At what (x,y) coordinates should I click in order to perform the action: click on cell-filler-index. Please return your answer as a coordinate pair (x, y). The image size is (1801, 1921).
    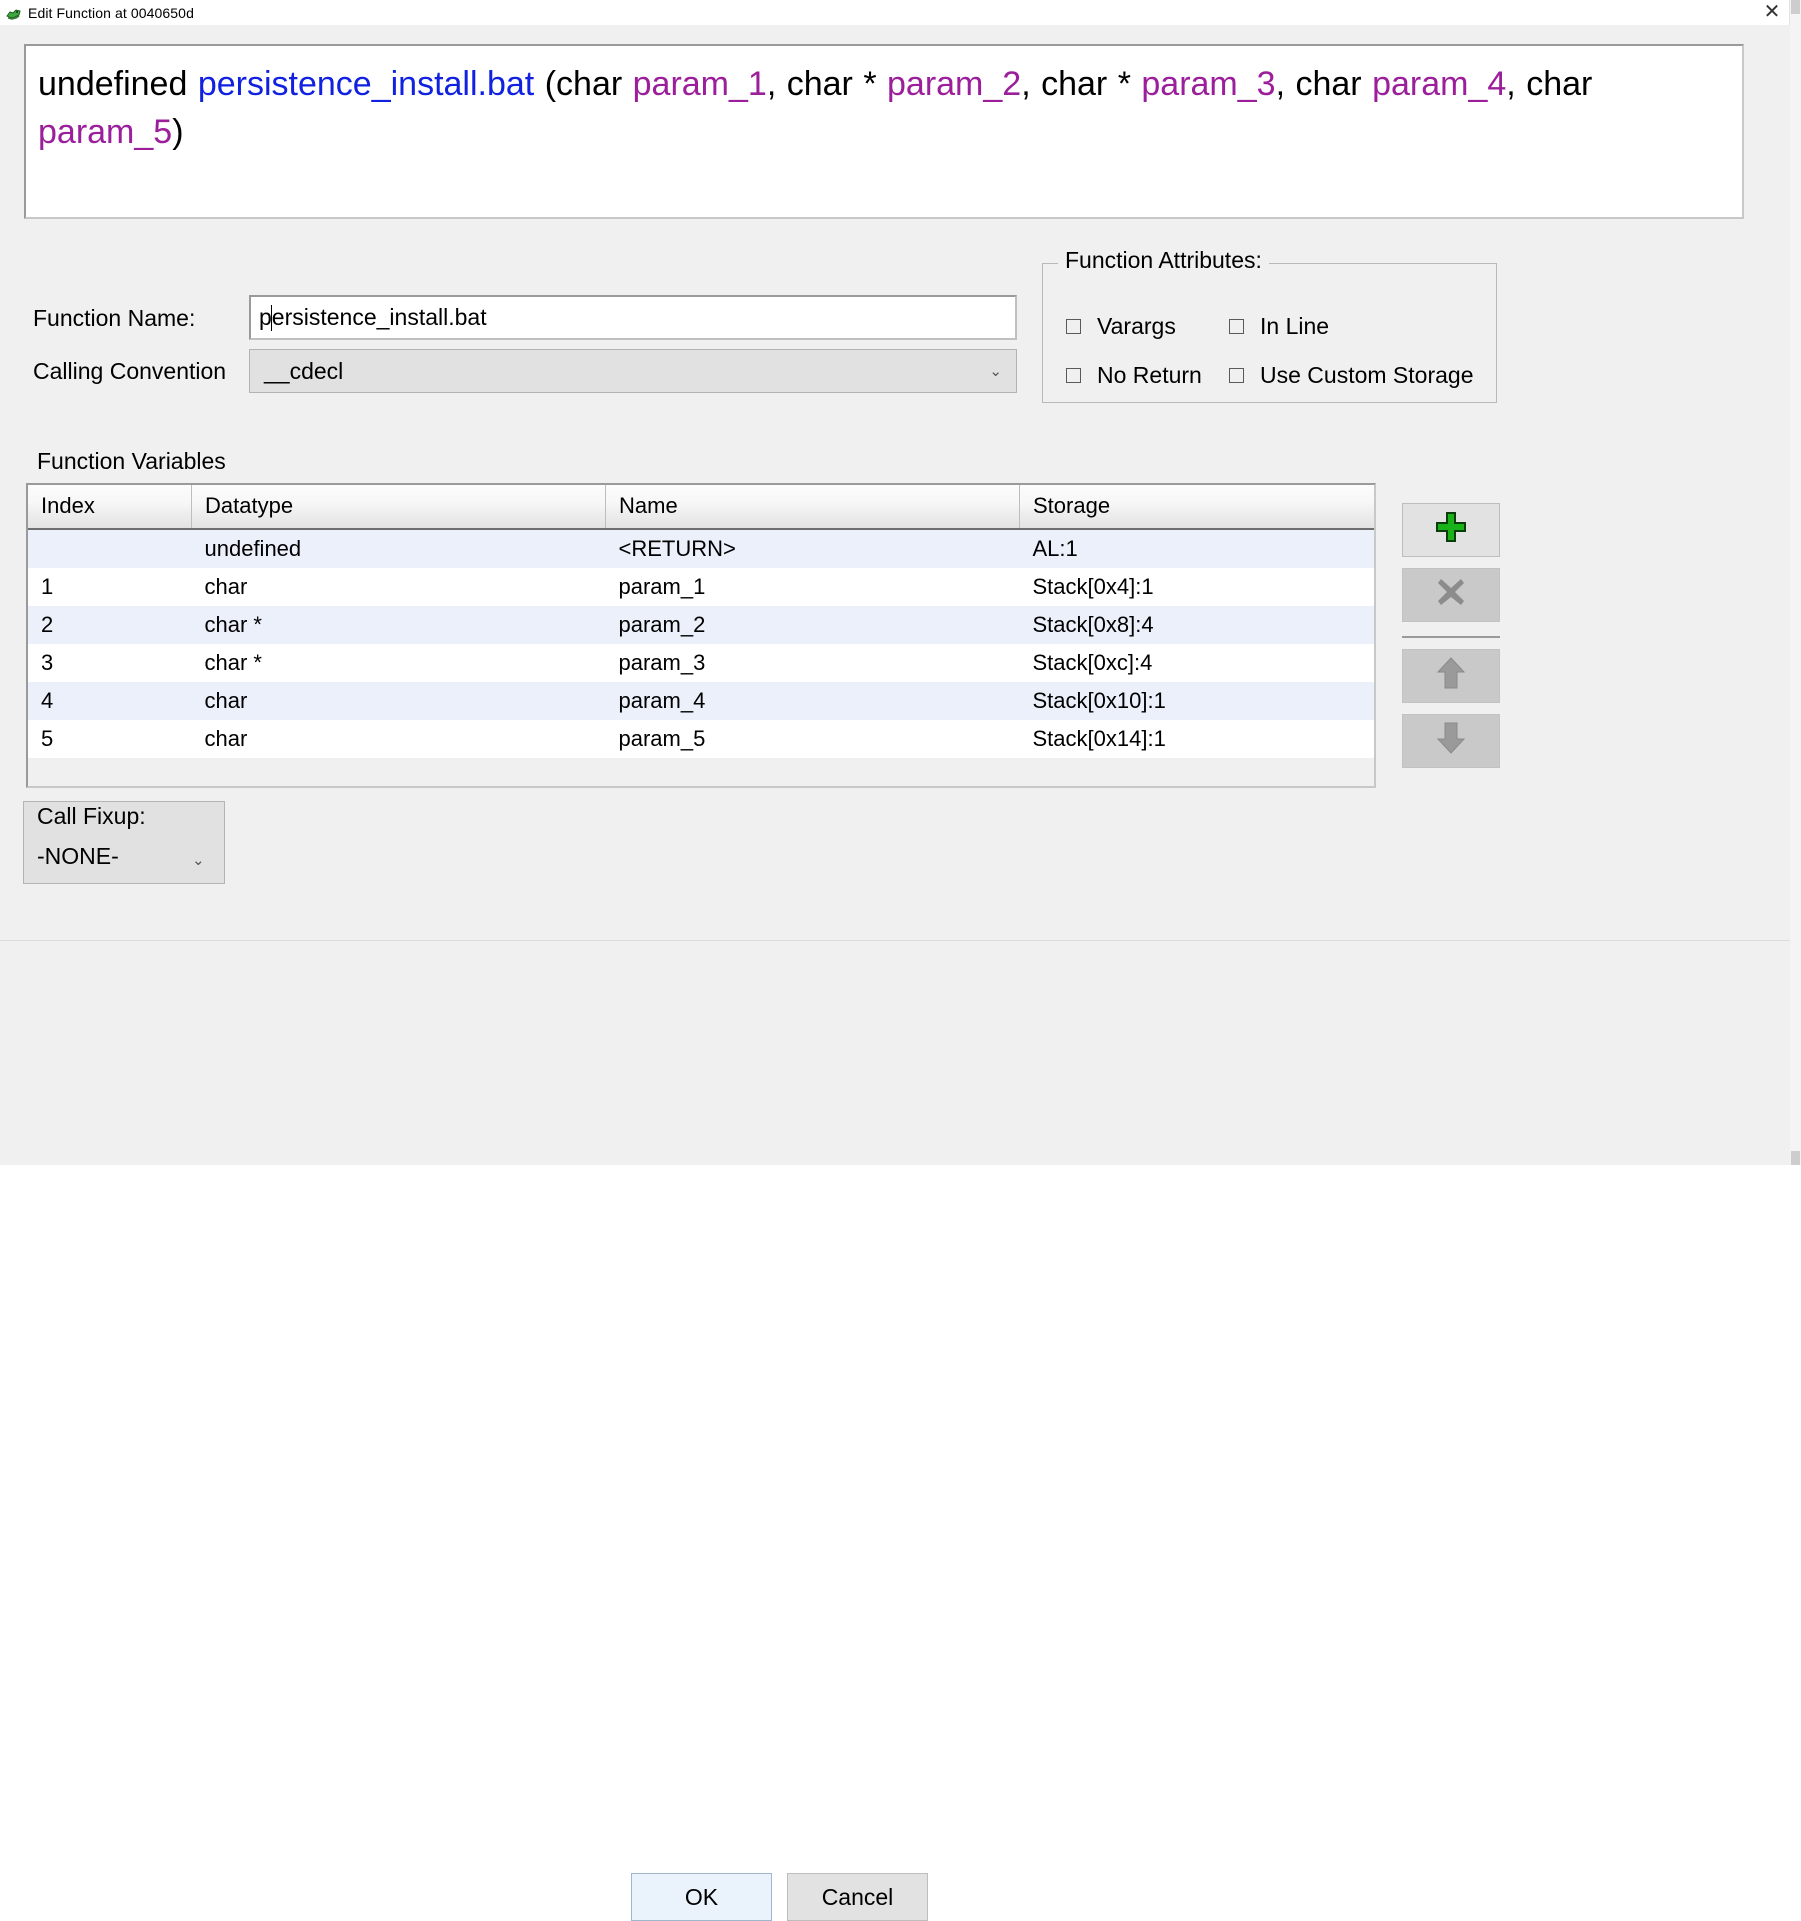
    Looking at the image, I should click on (110, 772).